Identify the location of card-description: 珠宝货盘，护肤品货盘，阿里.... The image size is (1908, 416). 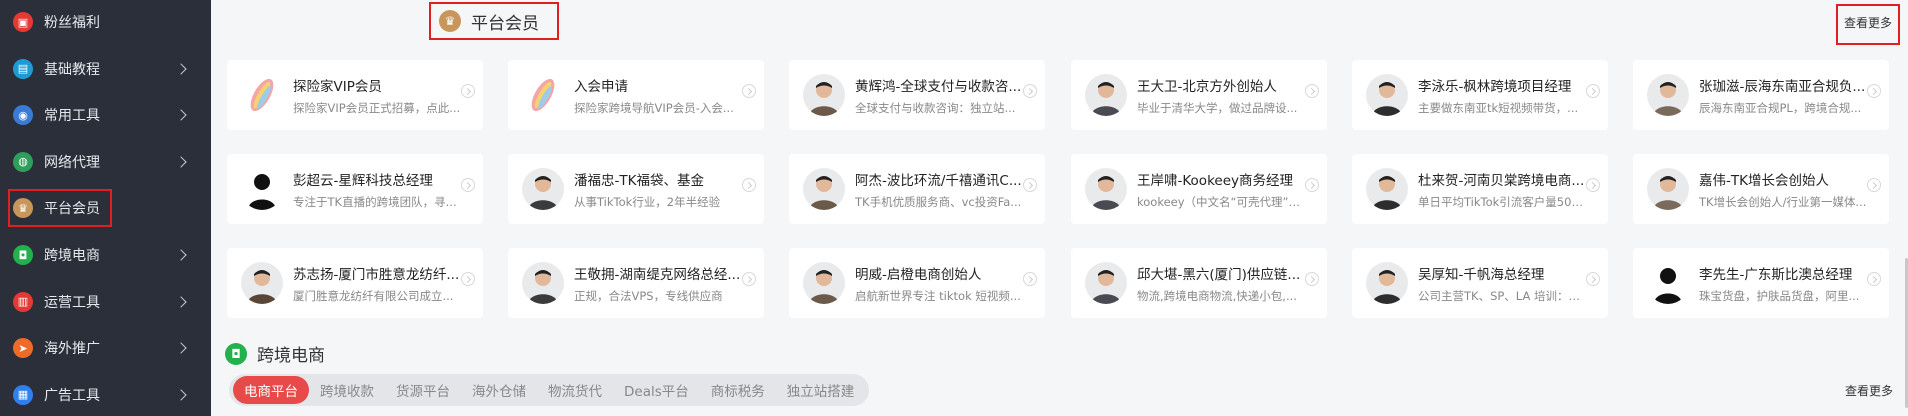
(1779, 295).